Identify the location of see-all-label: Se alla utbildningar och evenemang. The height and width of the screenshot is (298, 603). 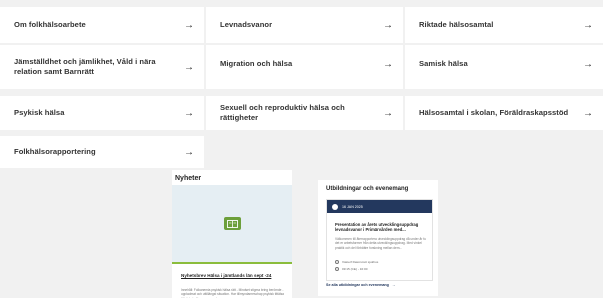
(357, 285).